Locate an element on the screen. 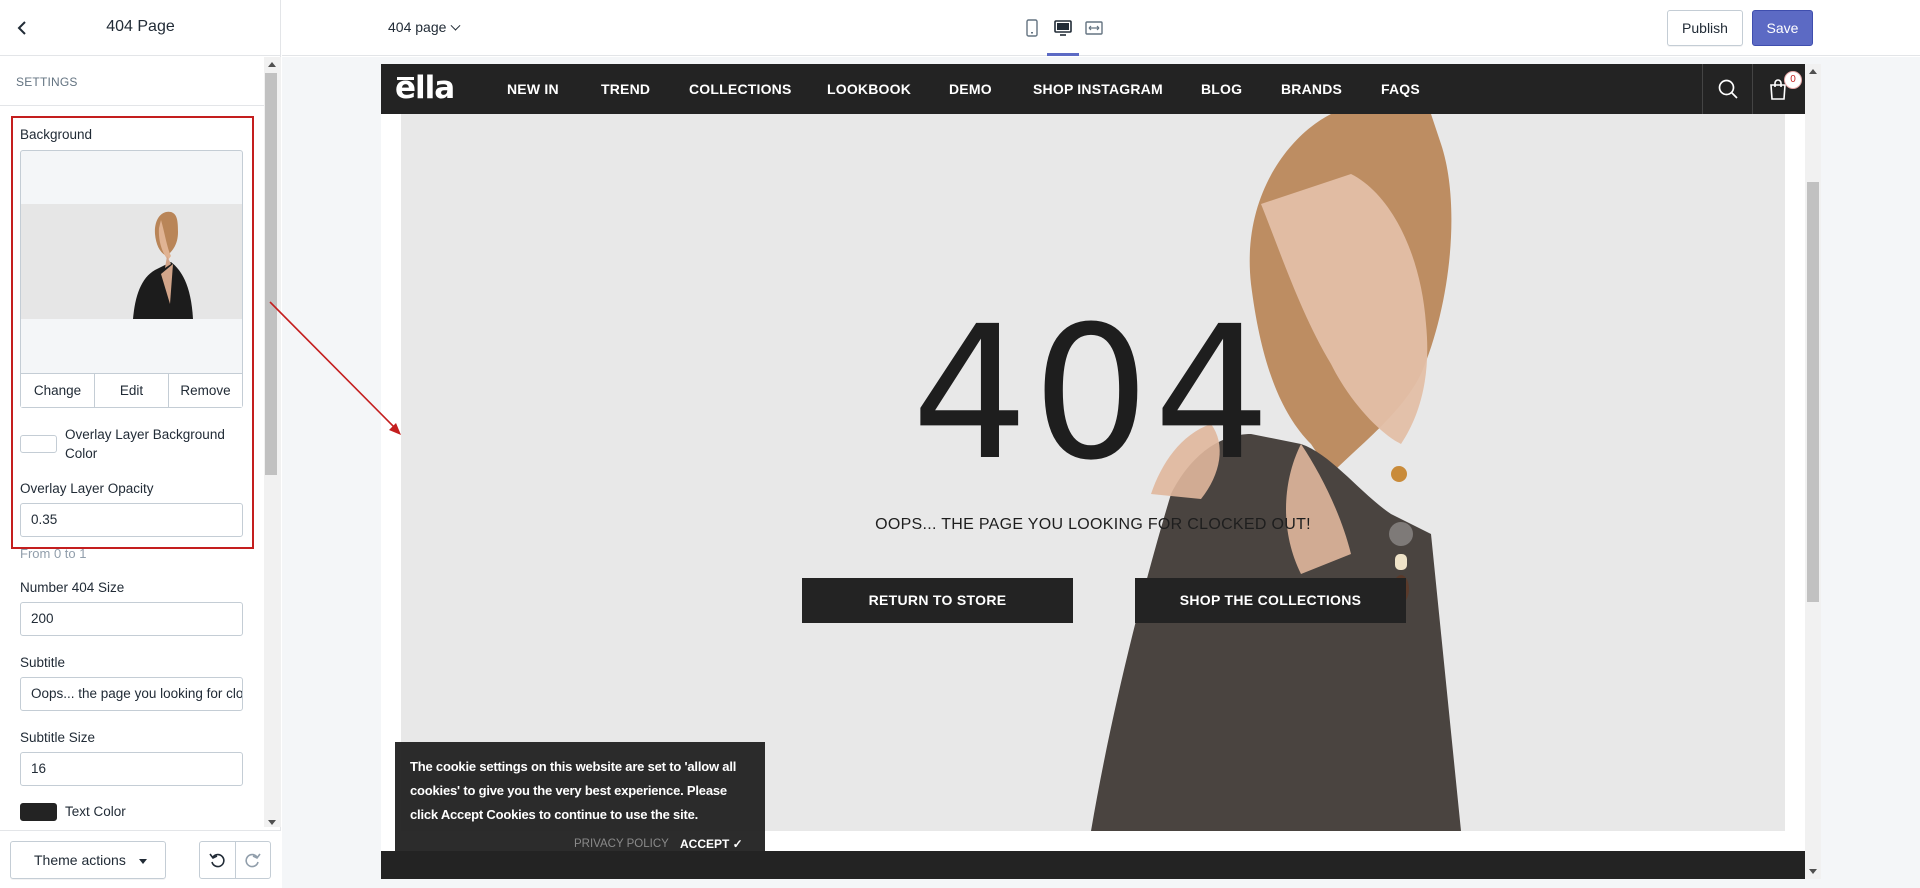  background-thumbnail is located at coordinates (131, 261).